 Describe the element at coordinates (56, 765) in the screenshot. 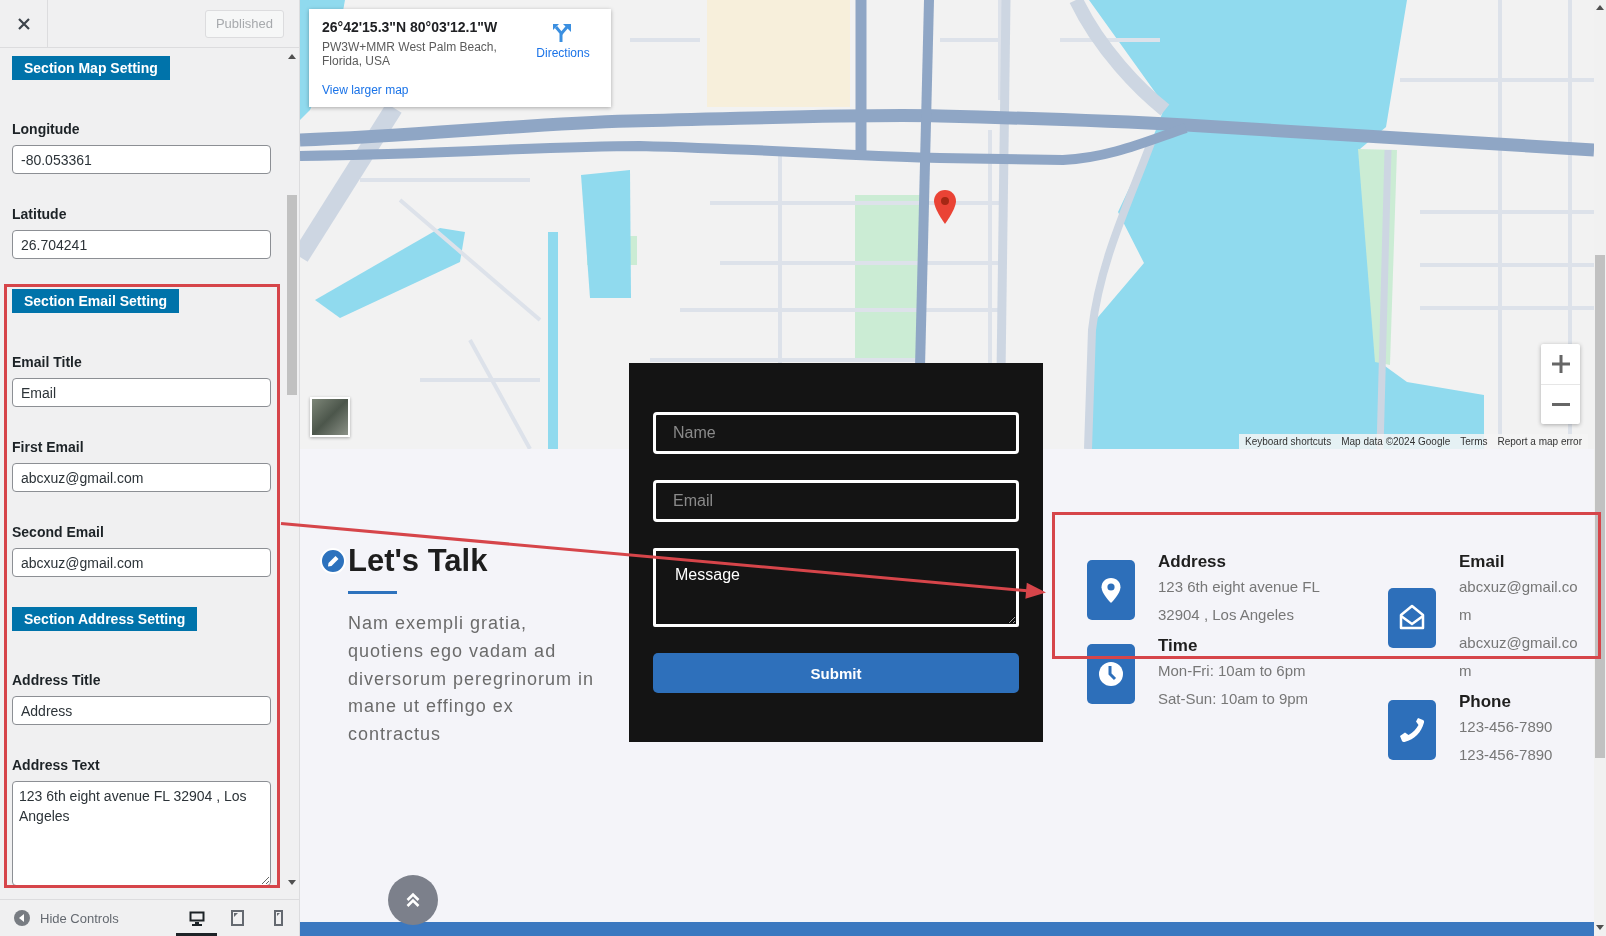

I see `field-label: Address Text` at that location.